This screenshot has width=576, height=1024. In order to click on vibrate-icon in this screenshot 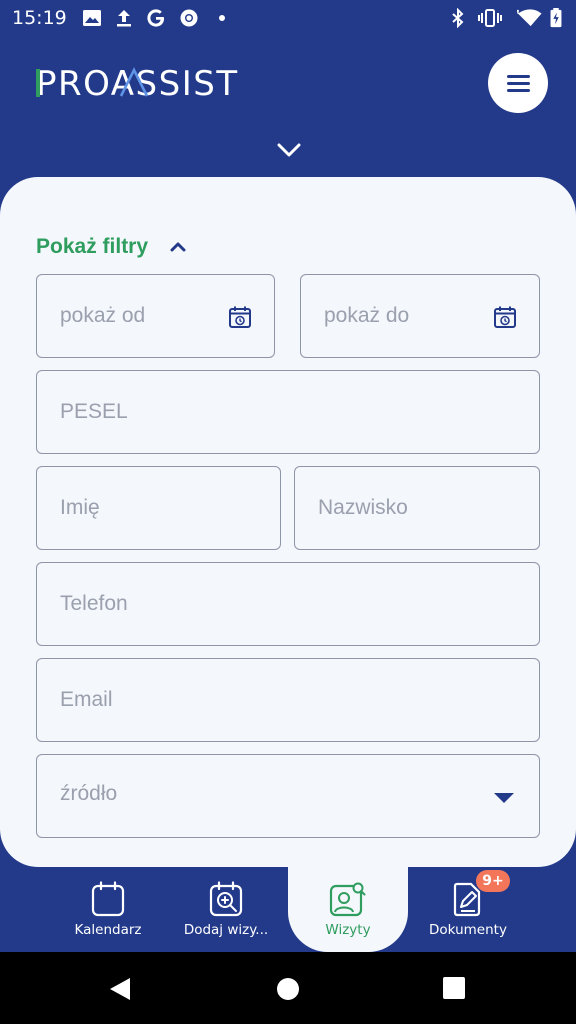, I will do `click(490, 18)`.